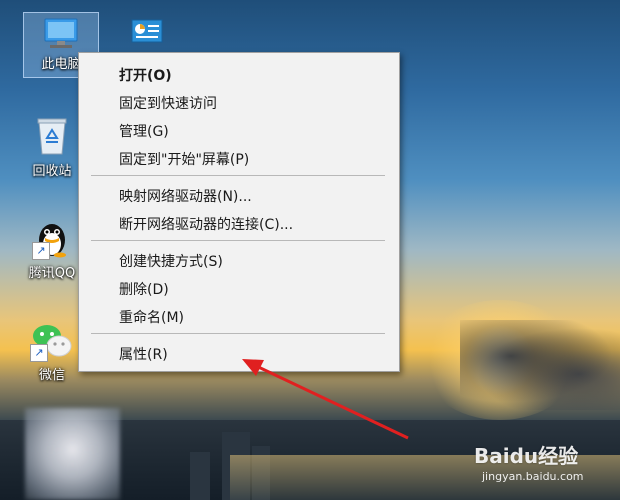  What do you see at coordinates (239, 74) in the screenshot?
I see `menu-item-open: 打开(O)` at bounding box center [239, 74].